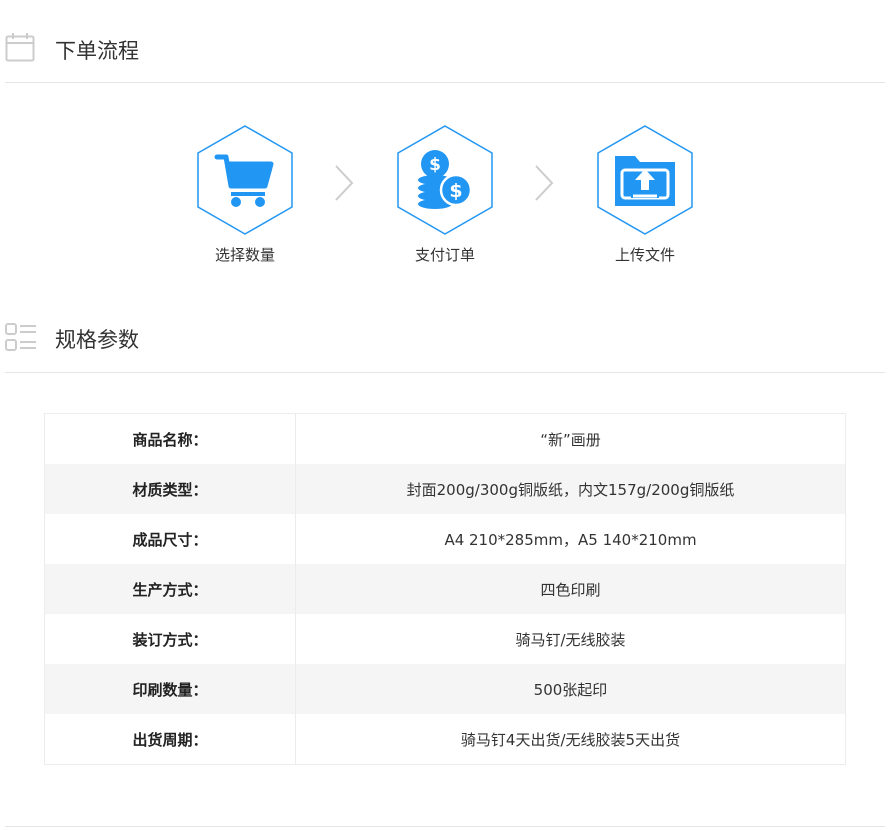 The height and width of the screenshot is (830, 890). I want to click on spec-value: 500张起印, so click(570, 689).